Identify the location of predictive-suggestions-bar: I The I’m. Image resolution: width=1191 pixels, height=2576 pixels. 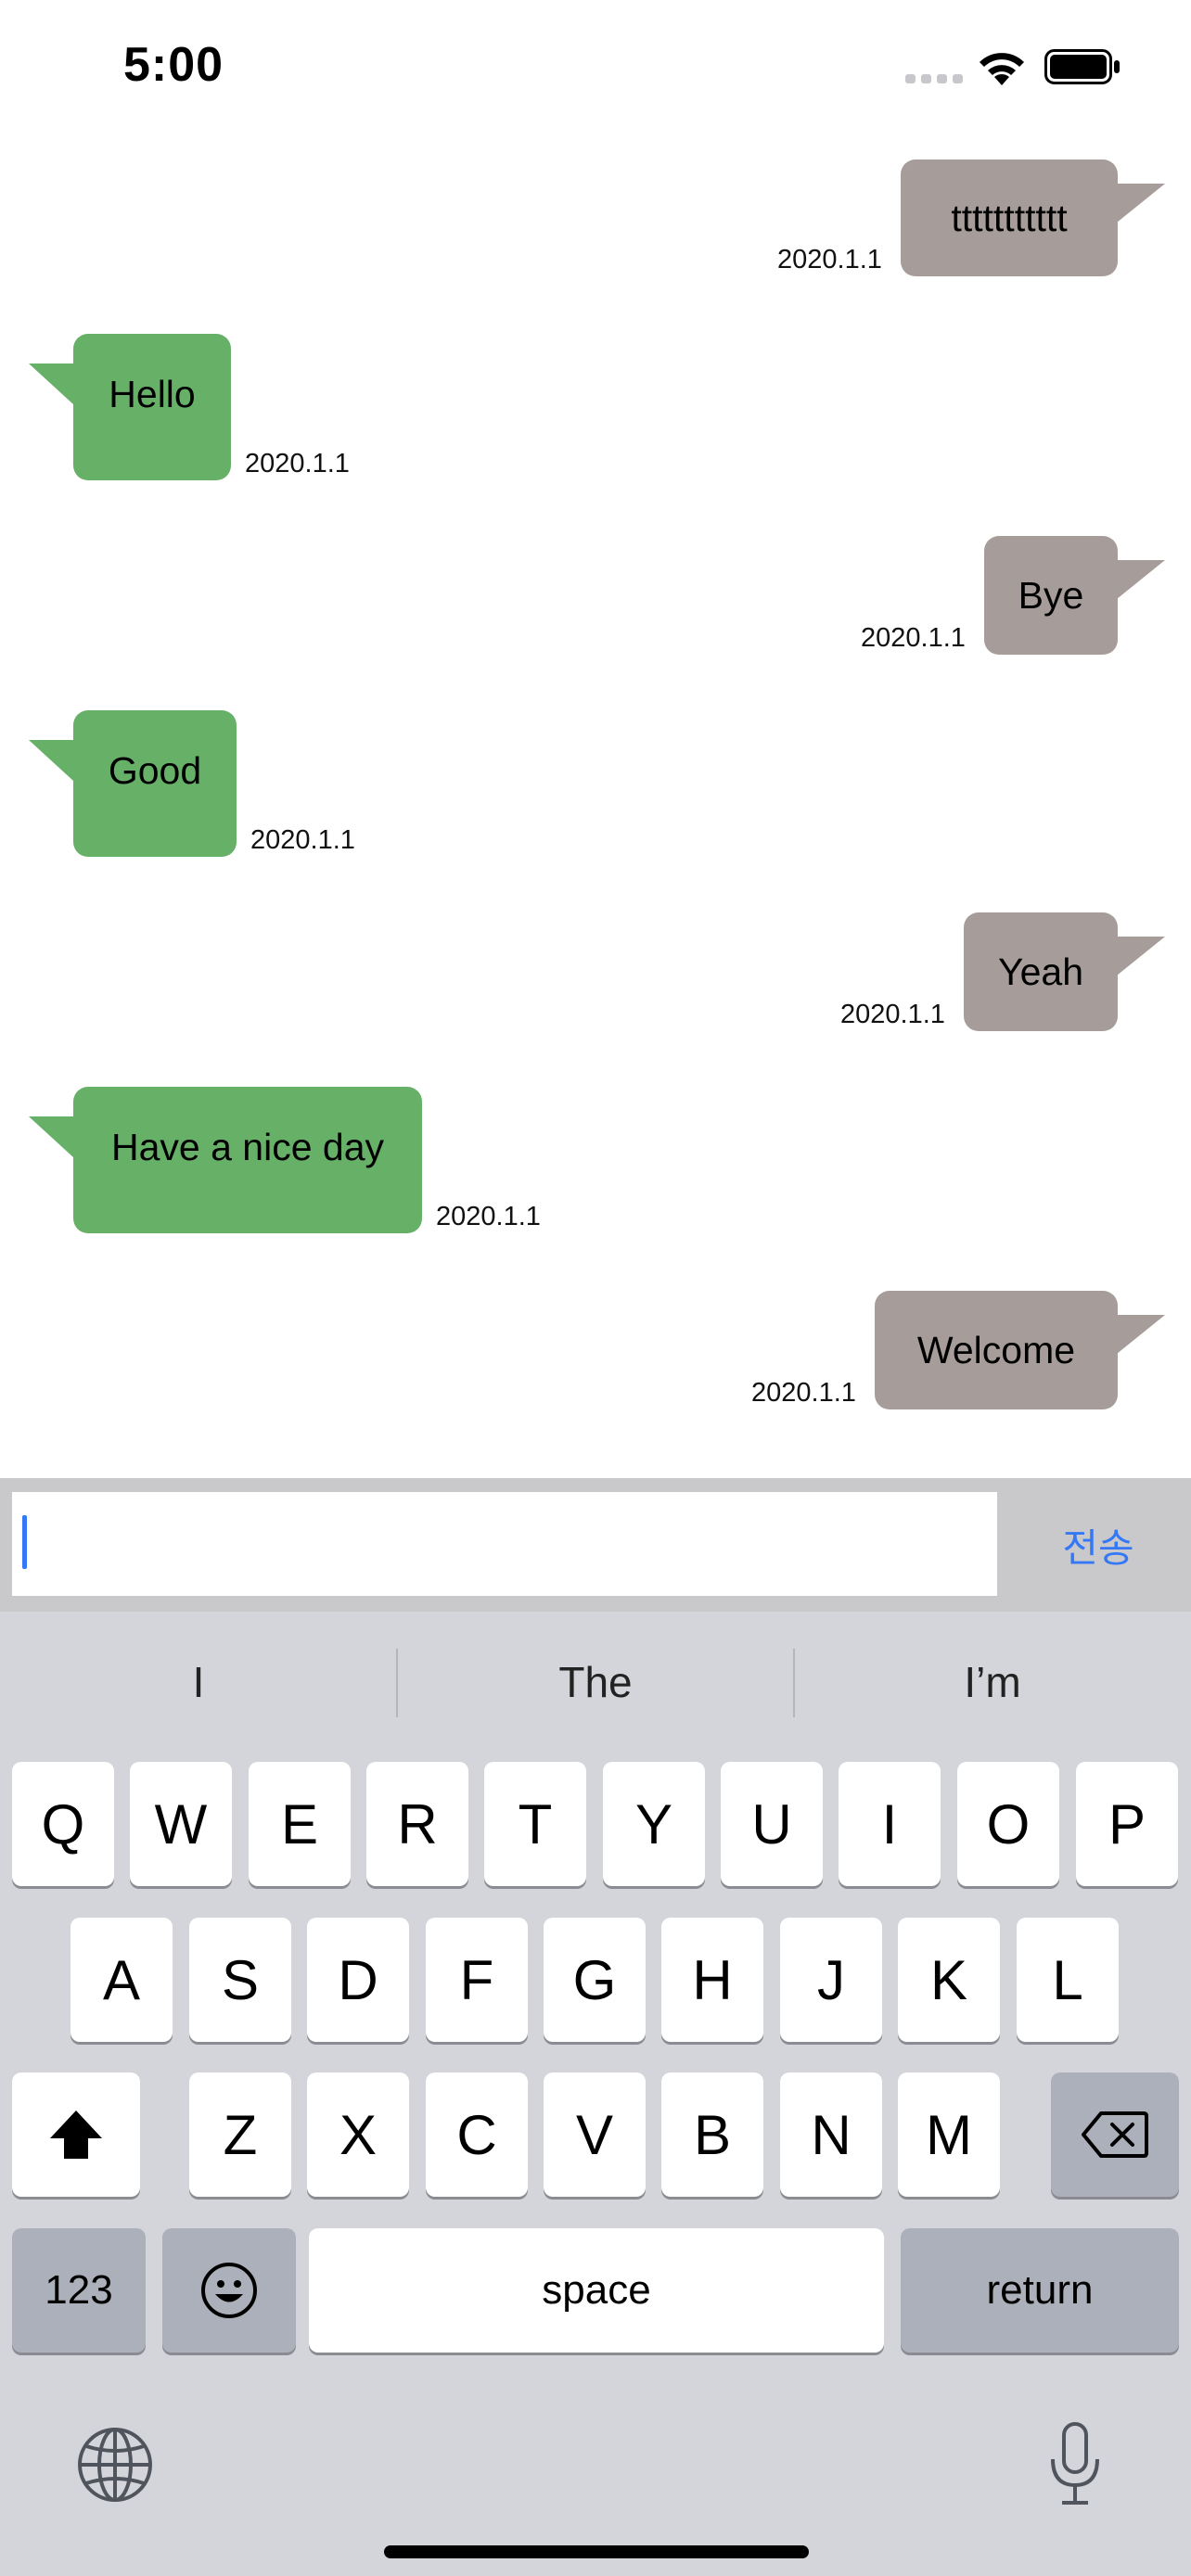
(595, 1686).